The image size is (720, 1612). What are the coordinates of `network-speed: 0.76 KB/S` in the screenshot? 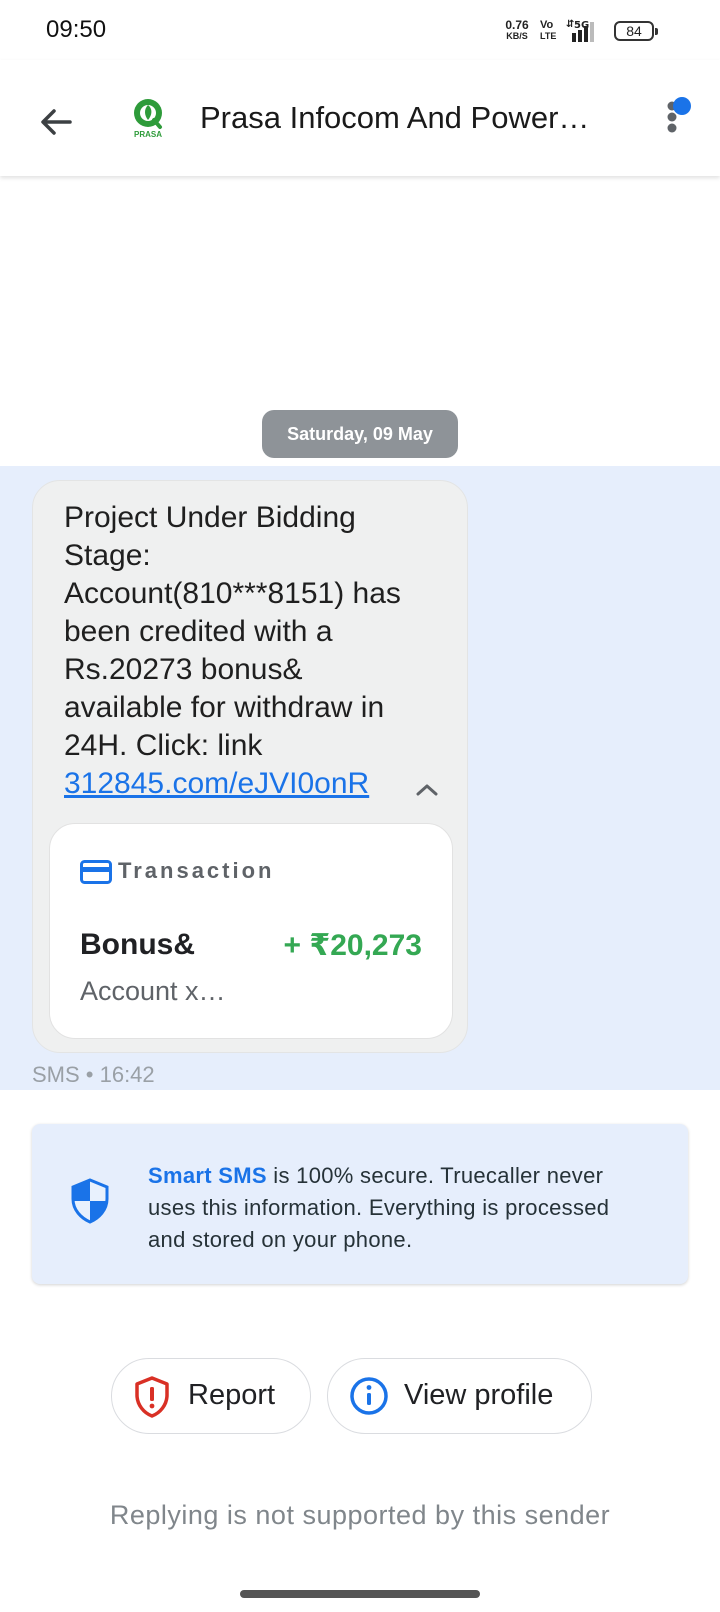 It's located at (517, 30).